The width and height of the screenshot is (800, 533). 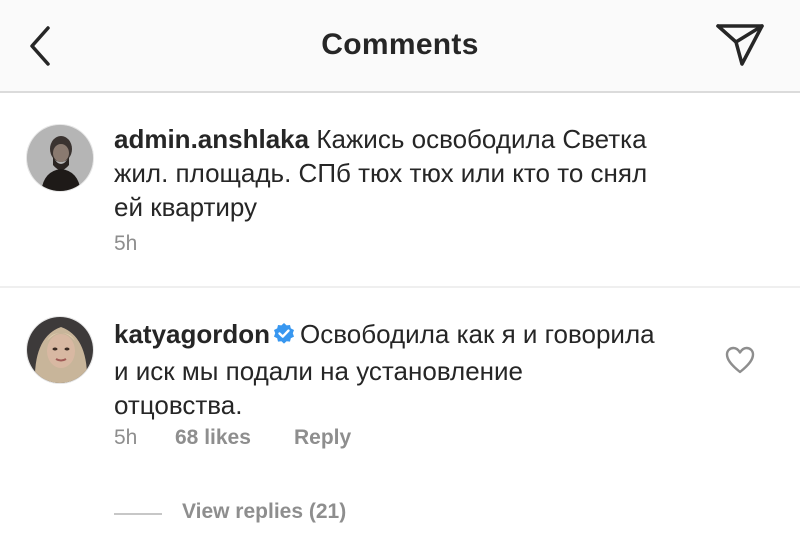 What do you see at coordinates (192, 334) in the screenshot?
I see `comment-username: katyagordon` at bounding box center [192, 334].